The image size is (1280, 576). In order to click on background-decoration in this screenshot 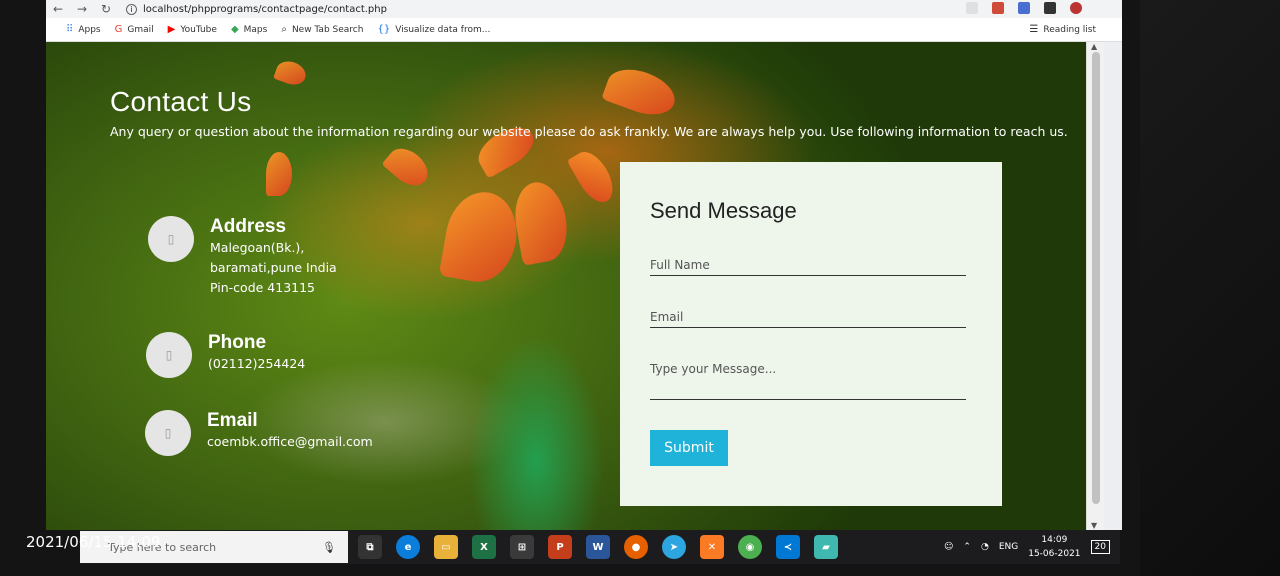, I will do `click(1210, 288)`.